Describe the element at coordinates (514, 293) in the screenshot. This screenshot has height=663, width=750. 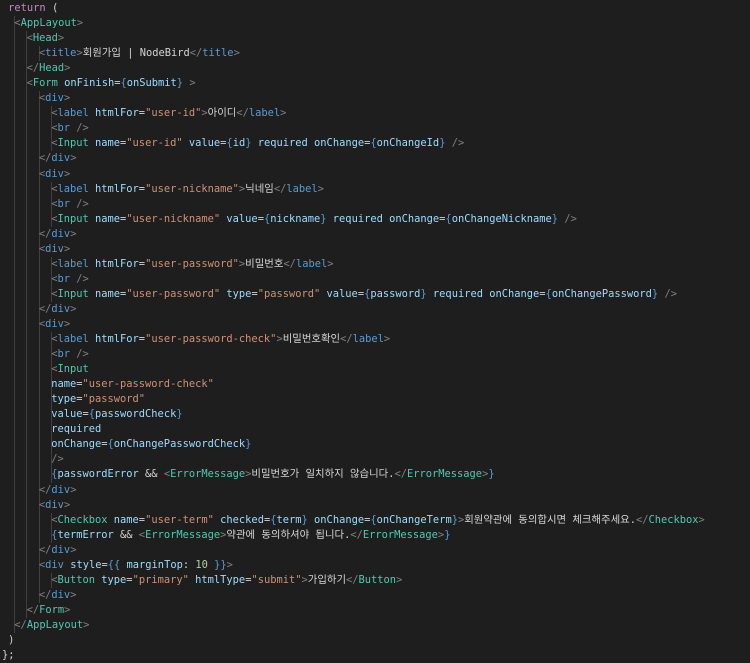
I see `code-token: onChange` at that location.